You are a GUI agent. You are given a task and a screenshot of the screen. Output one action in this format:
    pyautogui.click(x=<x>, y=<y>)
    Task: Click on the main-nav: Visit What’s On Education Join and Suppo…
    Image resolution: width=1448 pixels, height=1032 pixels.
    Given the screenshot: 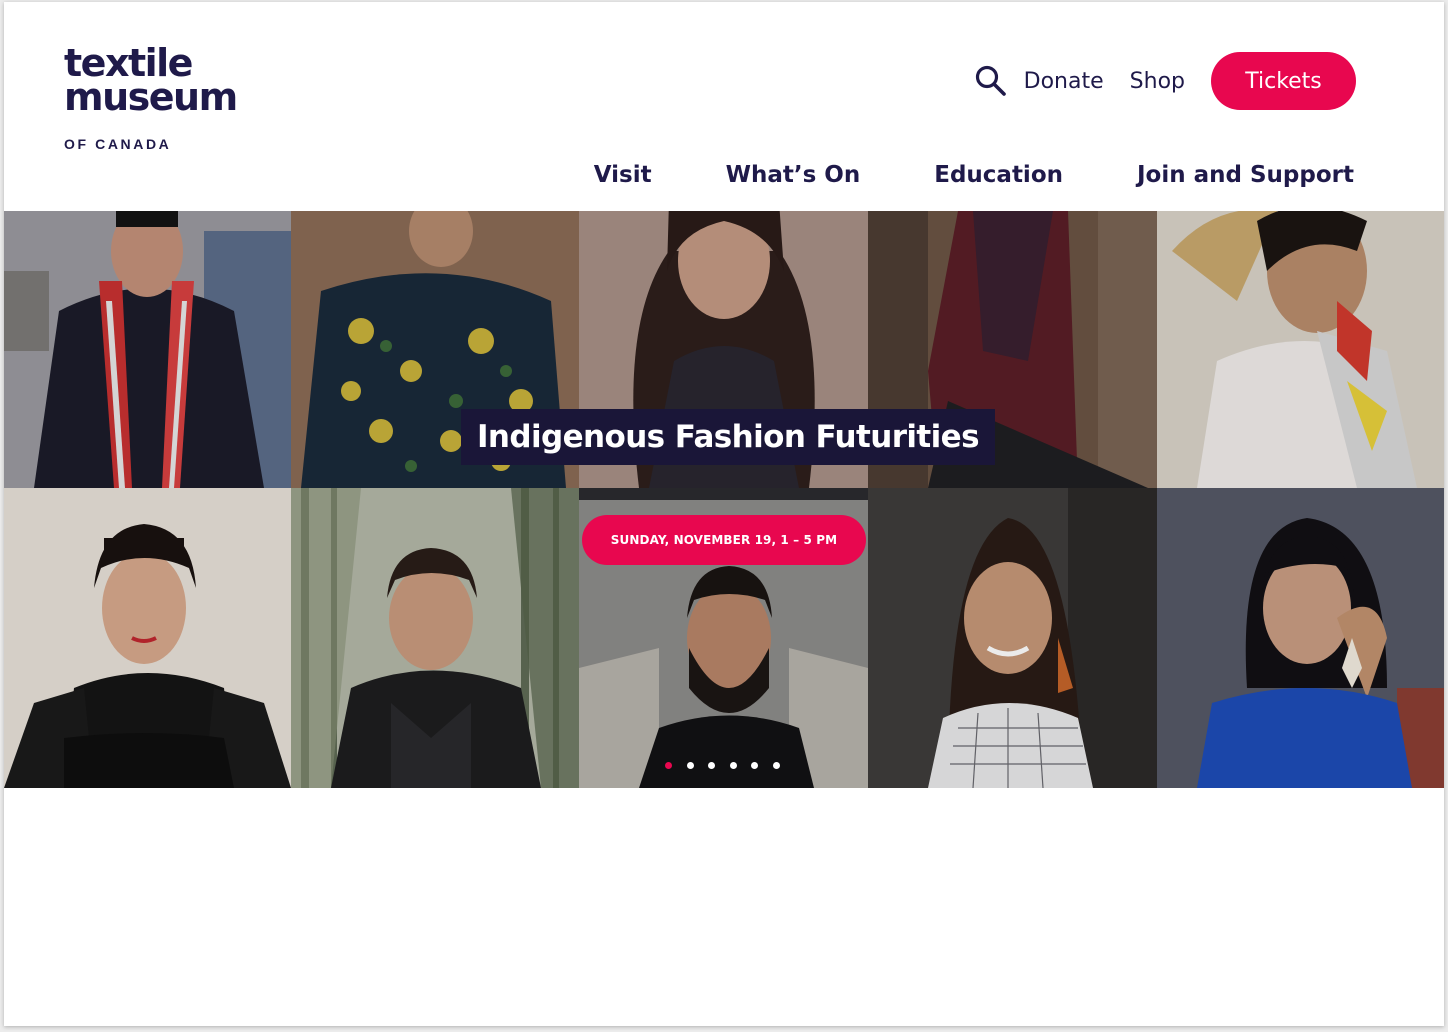 What is the action you would take?
    pyautogui.click(x=974, y=175)
    